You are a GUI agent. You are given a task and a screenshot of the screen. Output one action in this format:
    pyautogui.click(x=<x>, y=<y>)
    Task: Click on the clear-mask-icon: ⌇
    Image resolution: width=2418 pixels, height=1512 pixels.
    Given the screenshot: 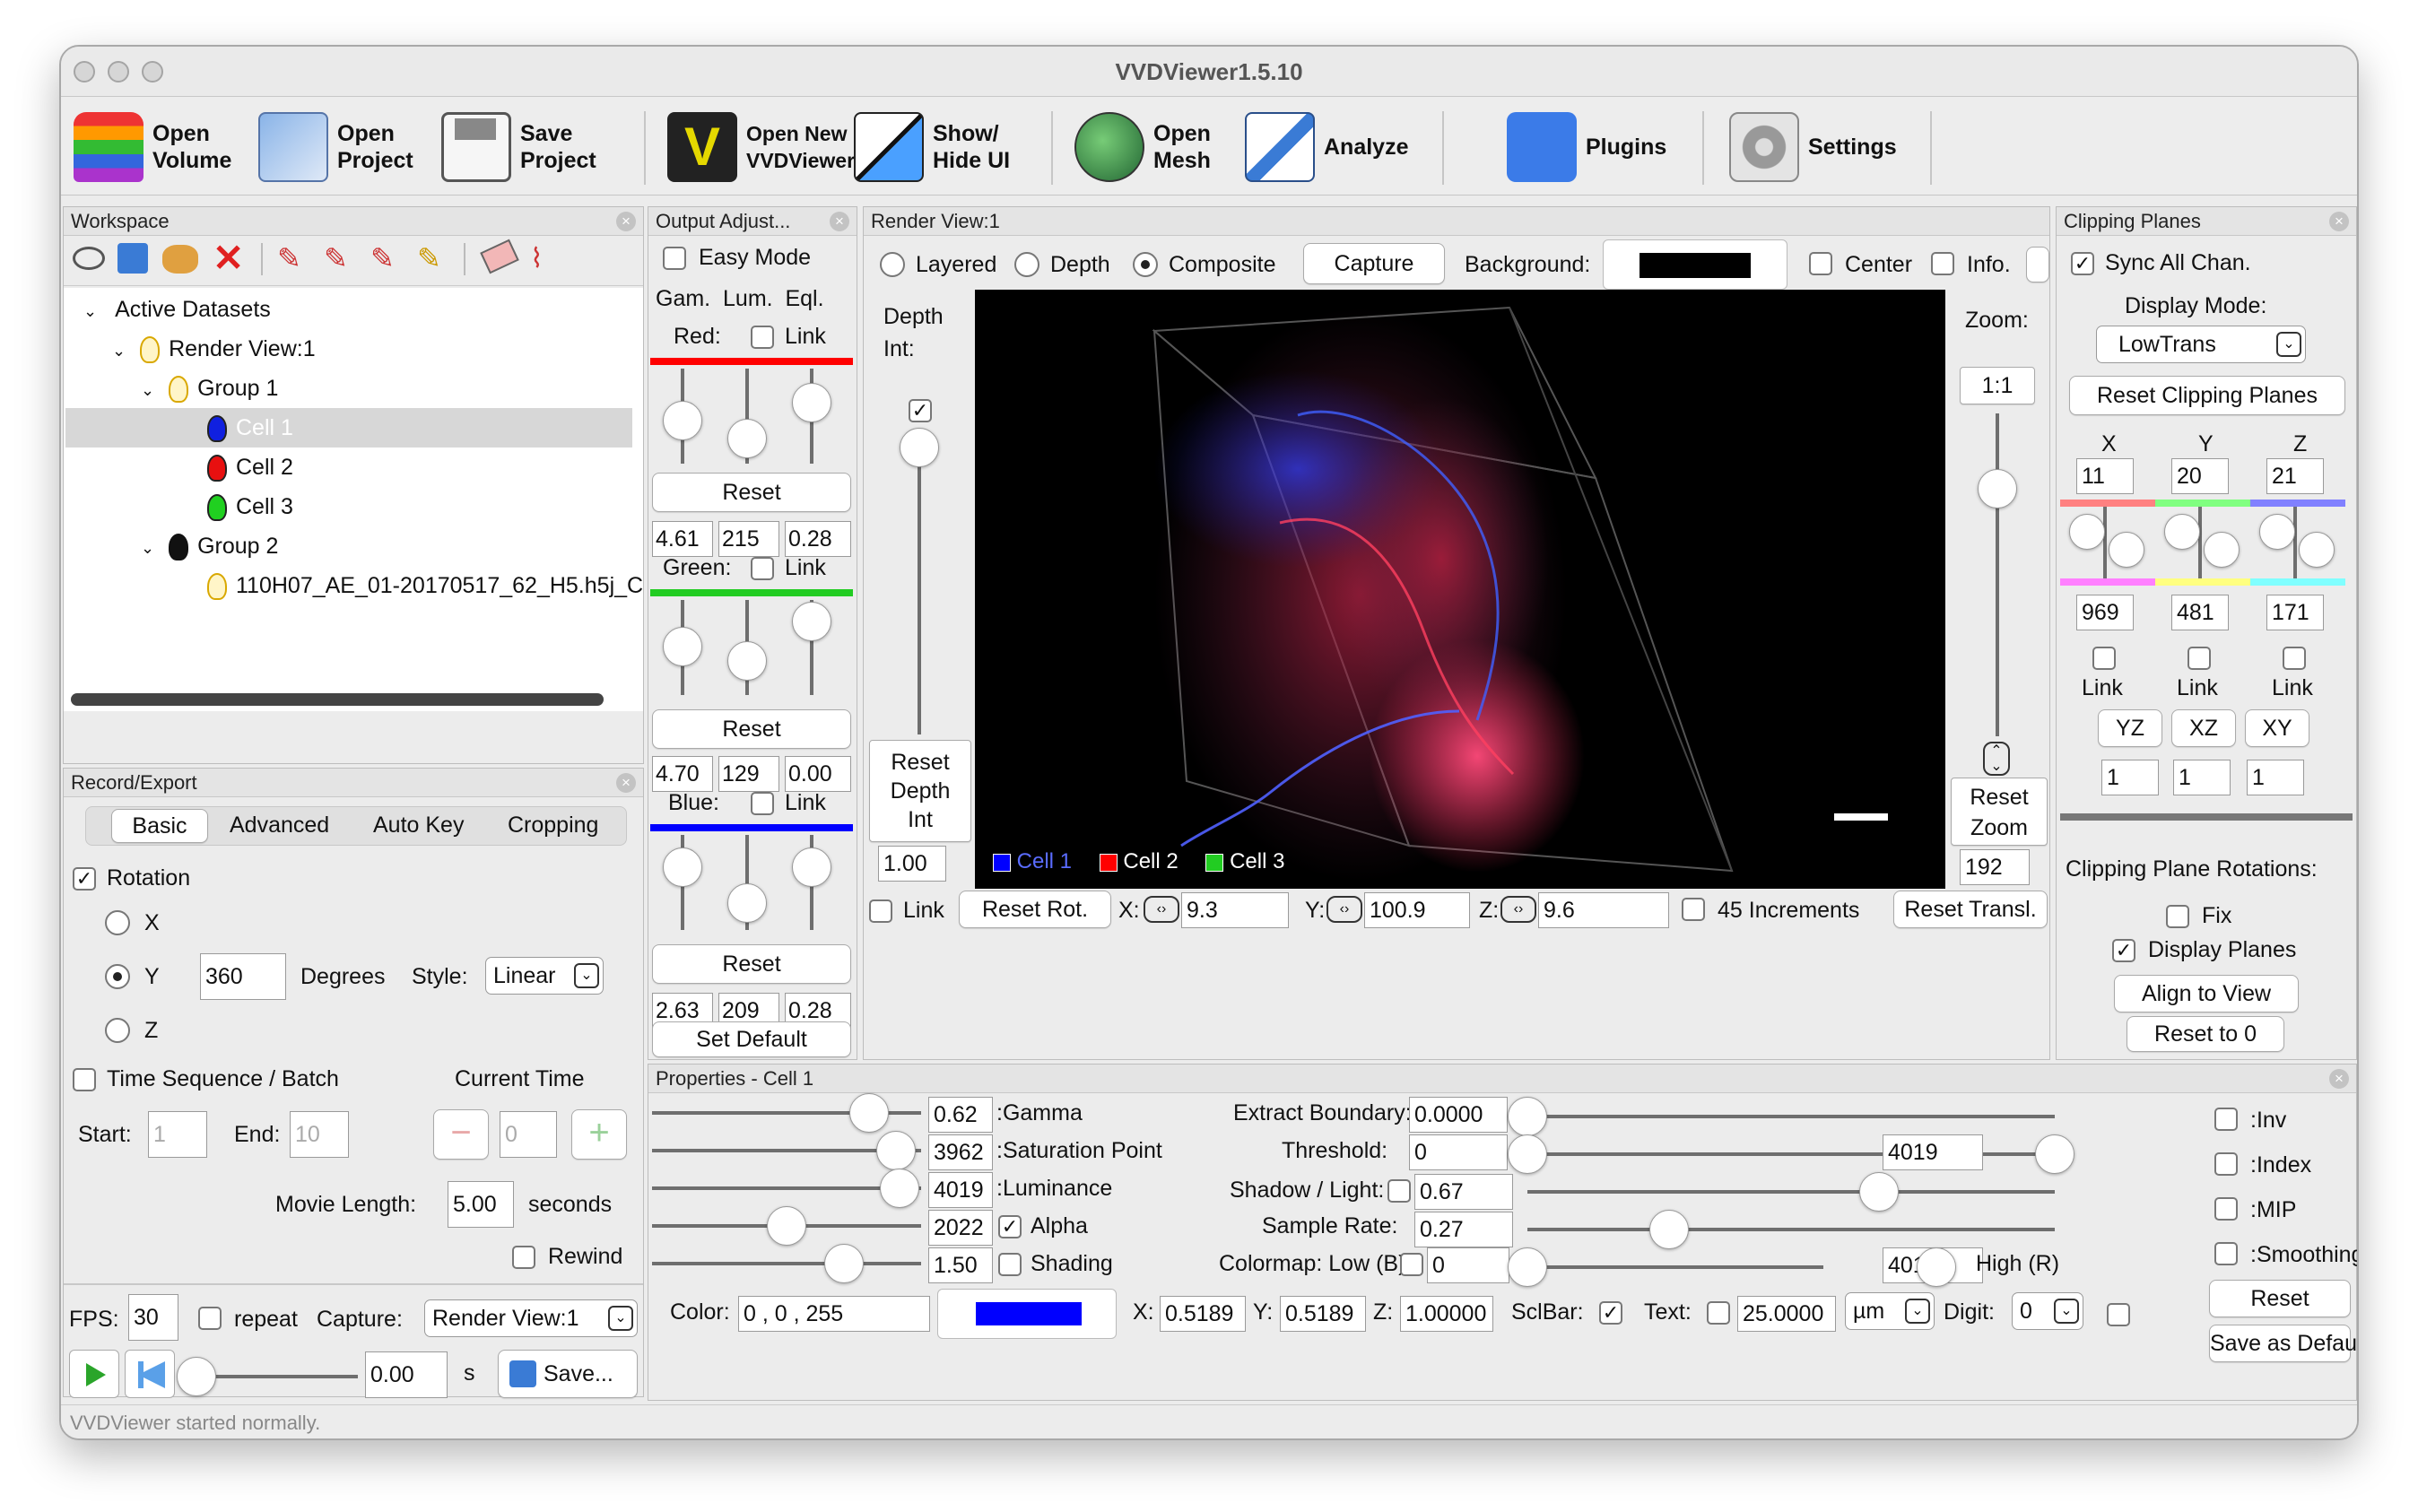 What is the action you would take?
    pyautogui.click(x=537, y=258)
    